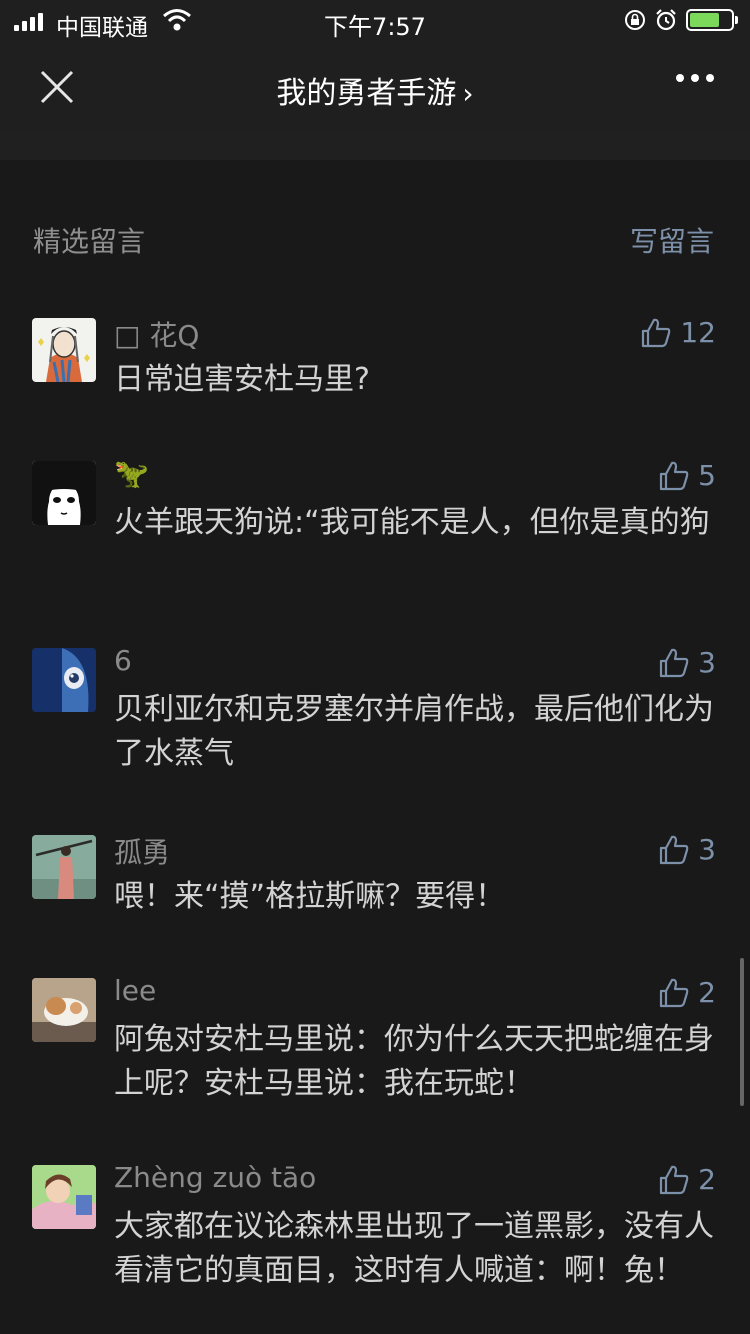 This screenshot has width=750, height=1334. What do you see at coordinates (135, 990) in the screenshot?
I see `comment-author: lee` at bounding box center [135, 990].